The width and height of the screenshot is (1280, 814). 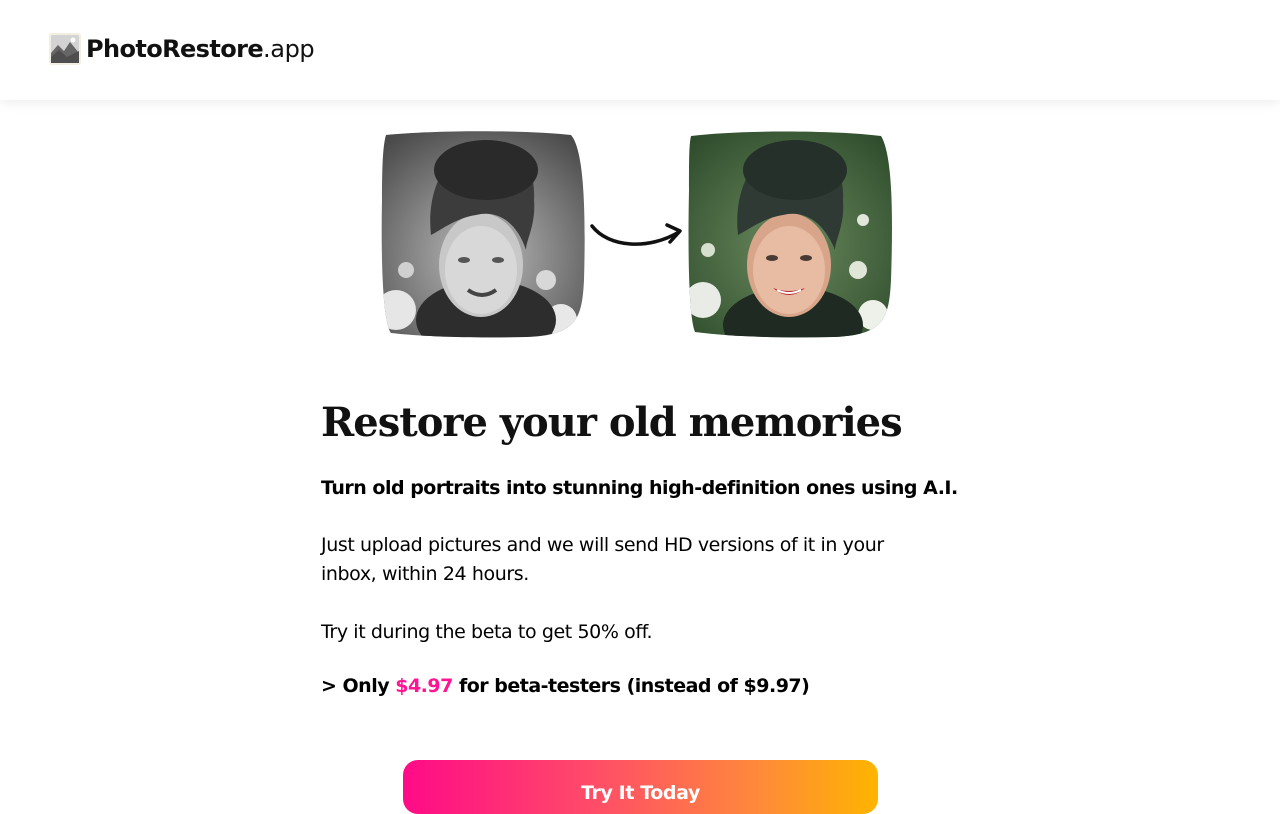 What do you see at coordinates (424, 686) in the screenshot?
I see `price-amount: $4.97` at bounding box center [424, 686].